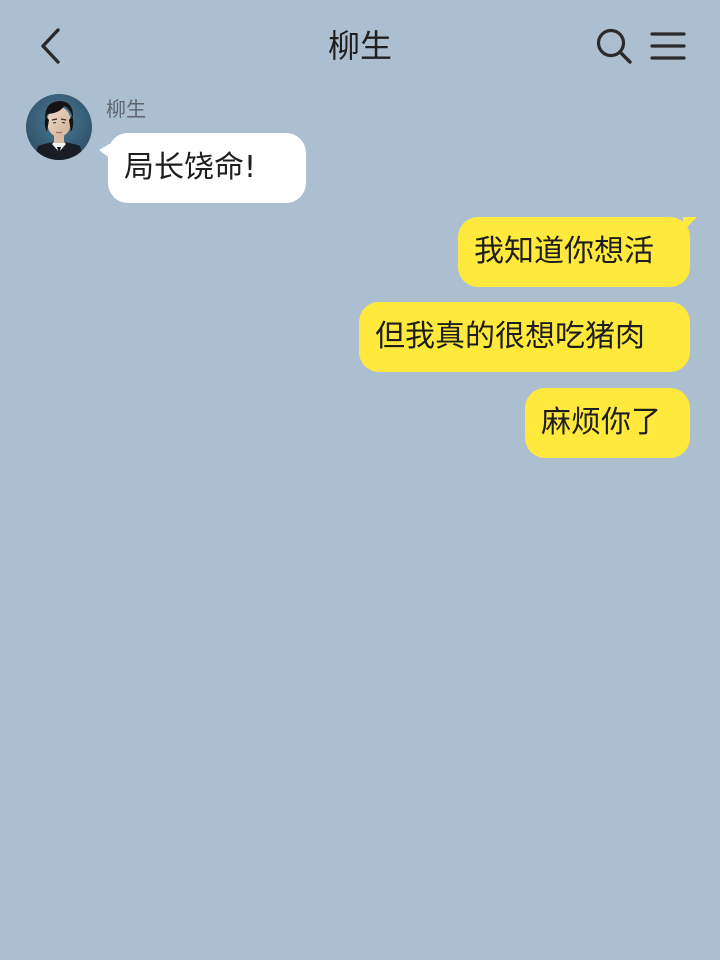 The width and height of the screenshot is (720, 960). I want to click on hamburger-menu-icon, so click(668, 46).